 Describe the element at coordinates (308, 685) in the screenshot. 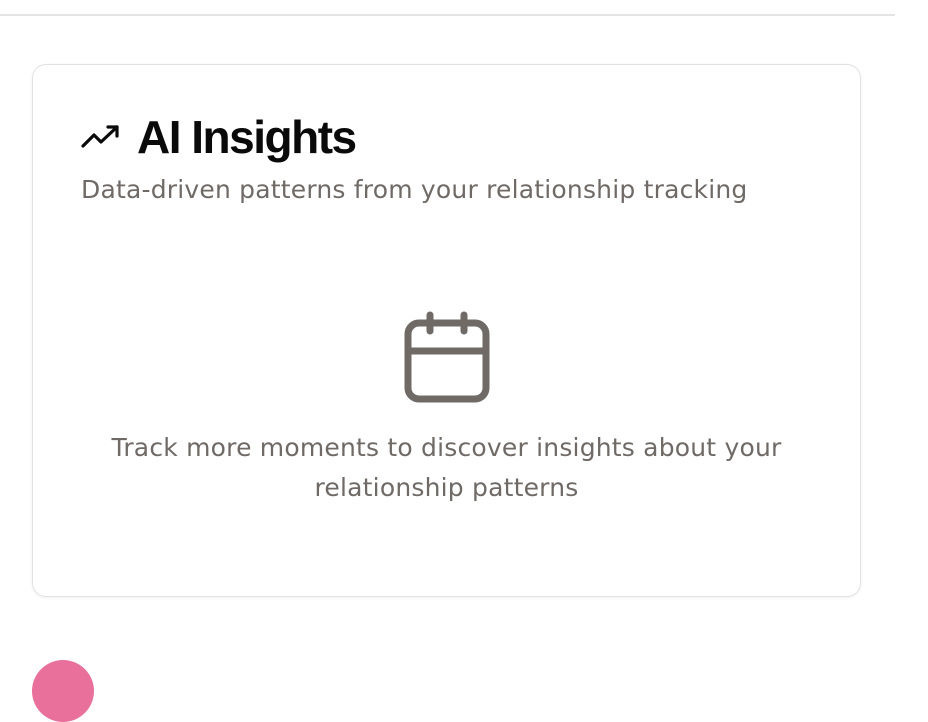

I see `next-section-heading` at that location.